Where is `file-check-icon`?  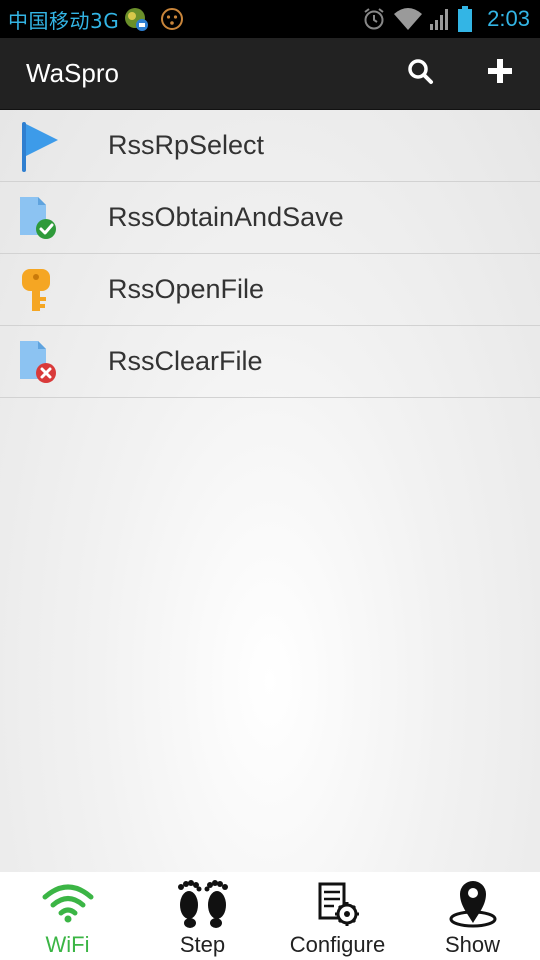
file-check-icon is located at coordinates (54, 218).